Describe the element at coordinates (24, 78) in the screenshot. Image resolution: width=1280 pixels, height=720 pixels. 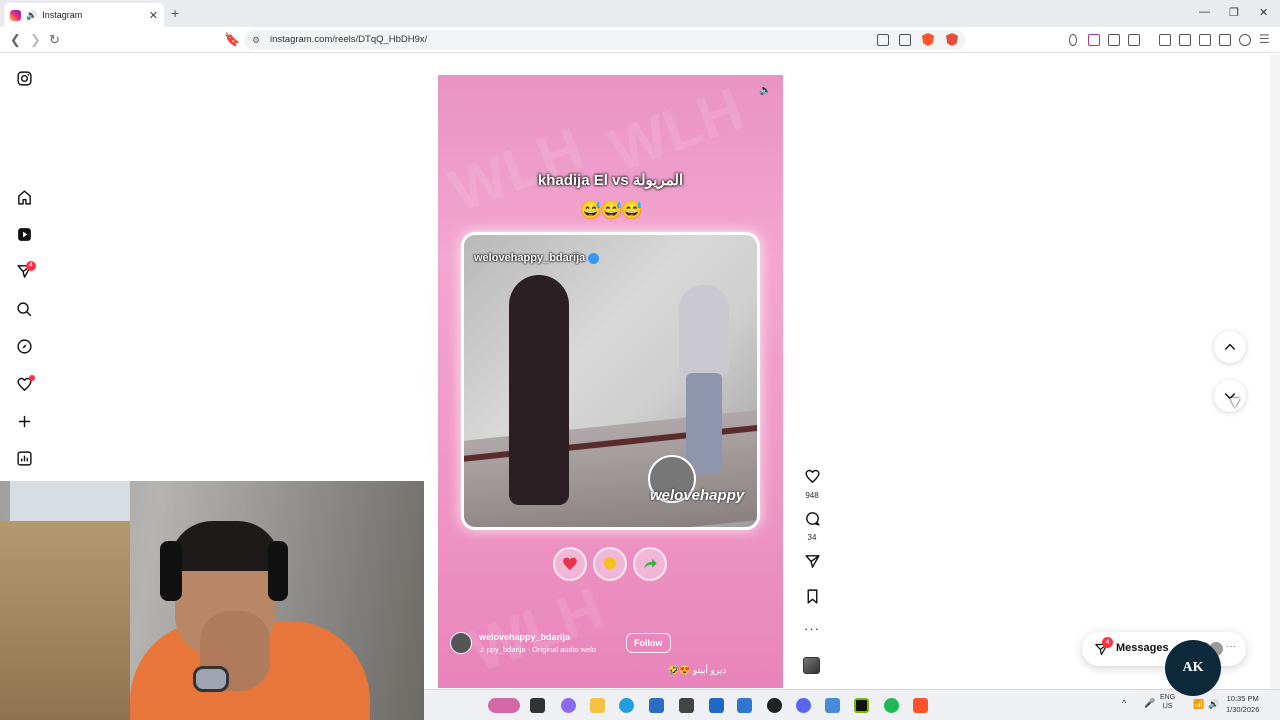
I see `instagram-logo-icon` at that location.